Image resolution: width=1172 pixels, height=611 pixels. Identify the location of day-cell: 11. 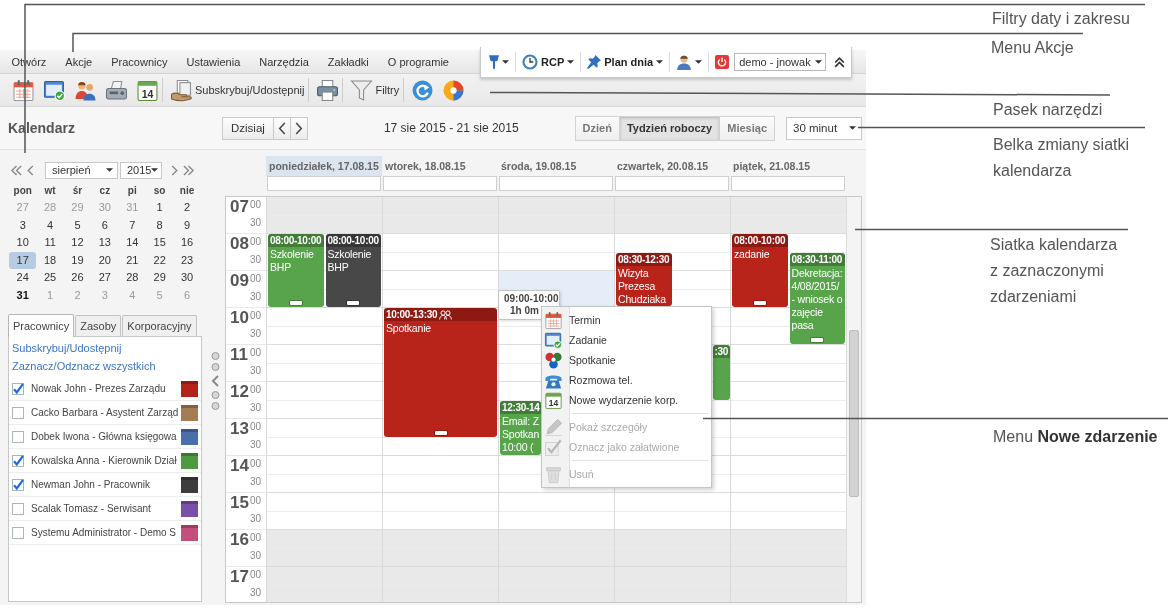
(50, 243).